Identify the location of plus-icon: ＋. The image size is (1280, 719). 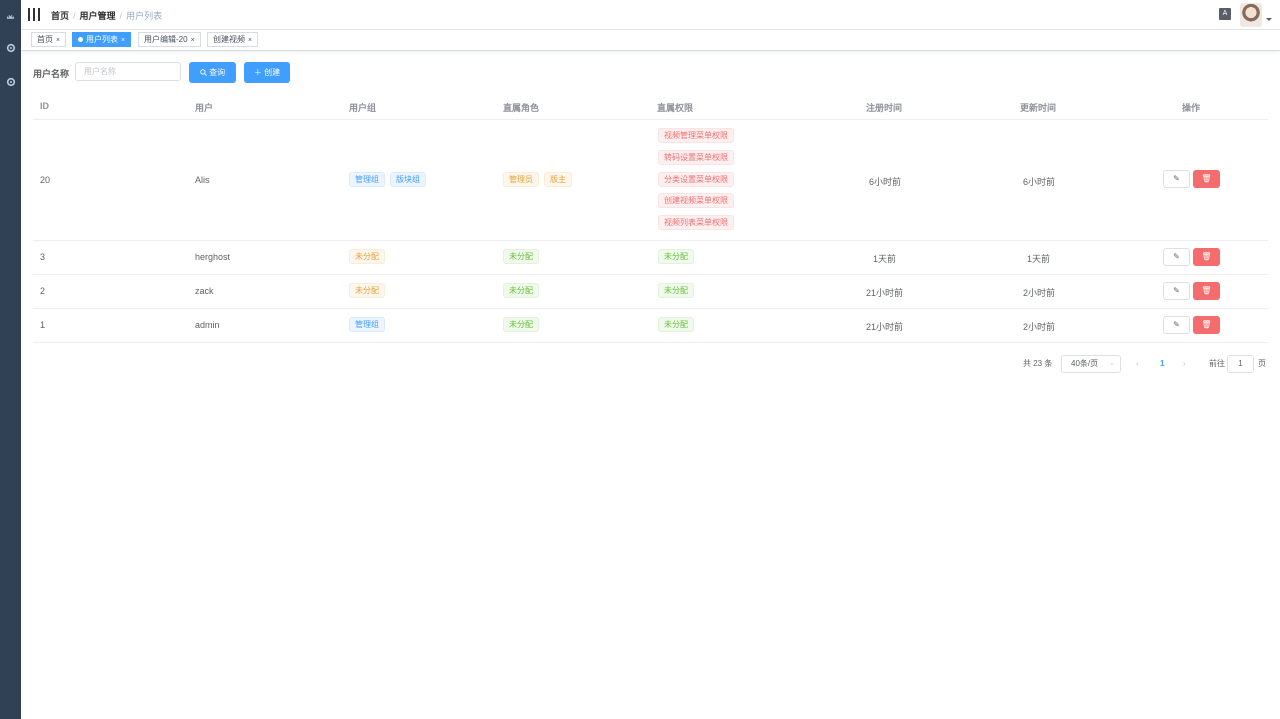
(257, 72).